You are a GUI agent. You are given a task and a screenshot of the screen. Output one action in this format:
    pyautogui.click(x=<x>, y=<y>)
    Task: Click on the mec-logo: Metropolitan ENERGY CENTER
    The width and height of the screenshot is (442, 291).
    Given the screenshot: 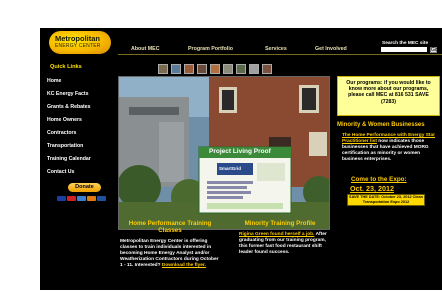 What is the action you would take?
    pyautogui.click(x=80, y=42)
    